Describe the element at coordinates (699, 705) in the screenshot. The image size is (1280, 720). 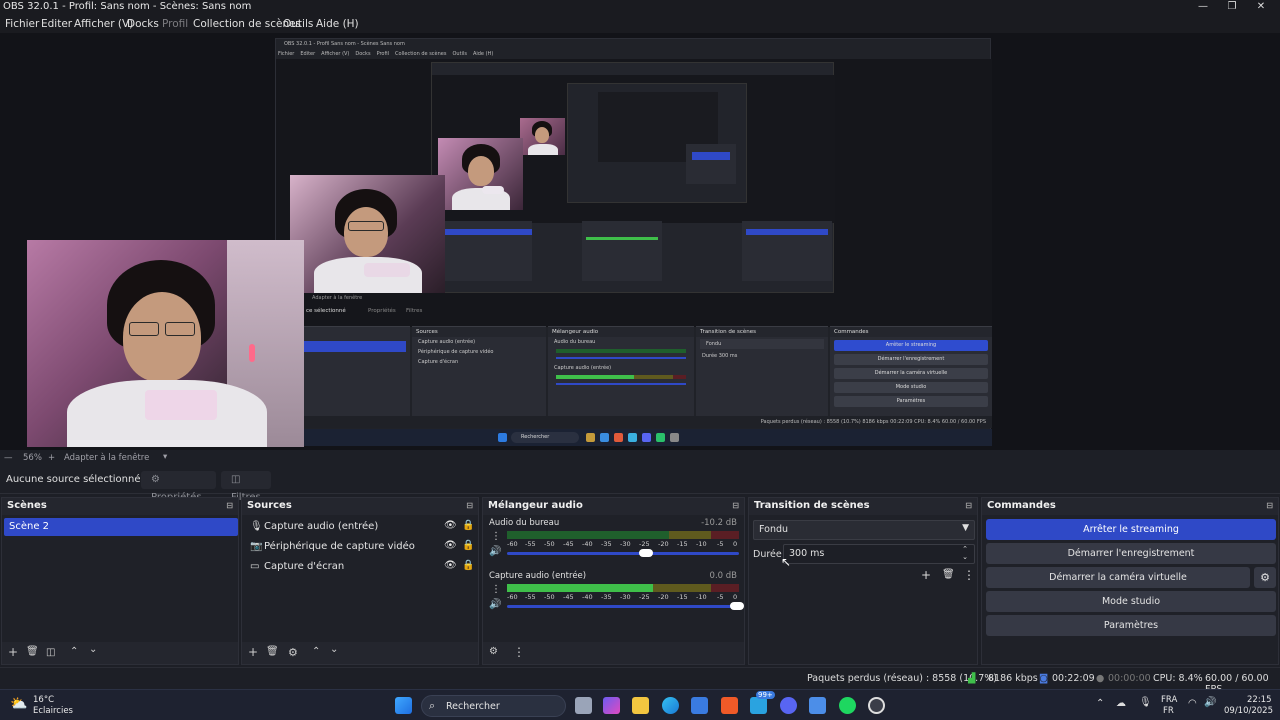
I see `store-icon` at that location.